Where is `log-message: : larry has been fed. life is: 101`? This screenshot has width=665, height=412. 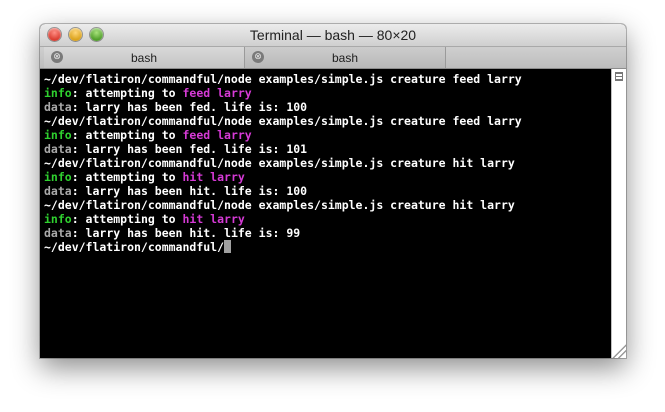 log-message: : larry has been fed. life is: 101 is located at coordinates (189, 149).